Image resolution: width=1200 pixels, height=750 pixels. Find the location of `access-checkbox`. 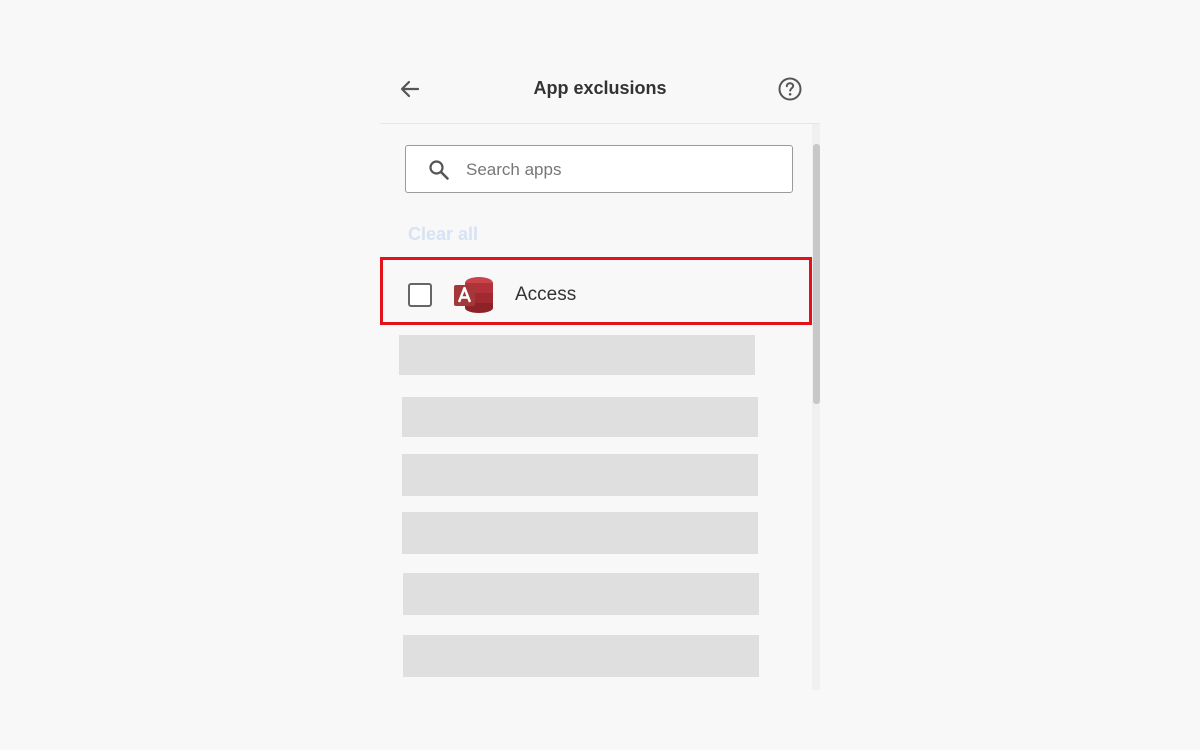

access-checkbox is located at coordinates (420, 295).